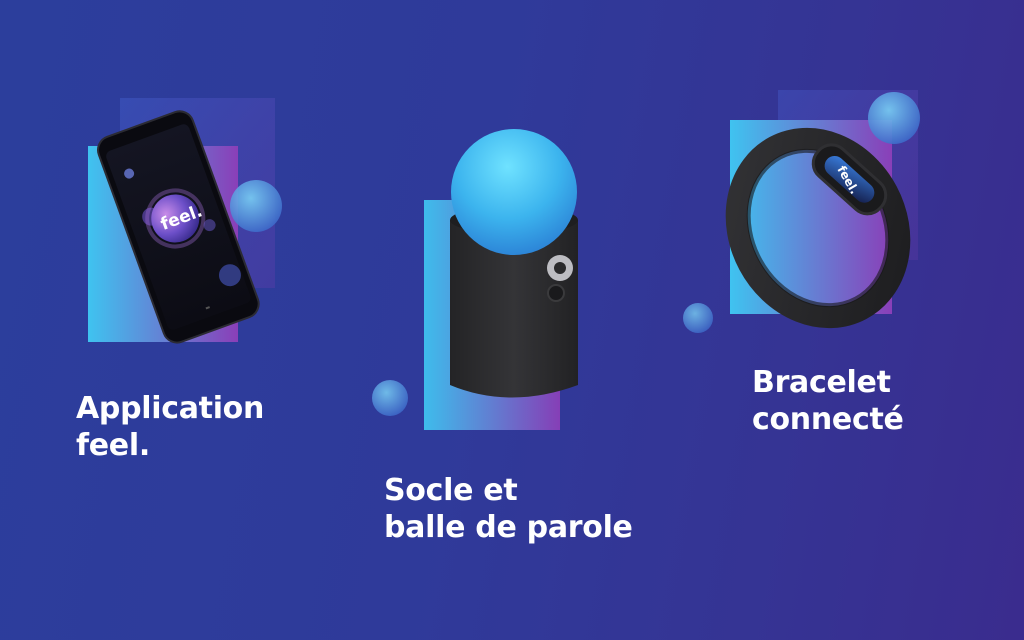 This screenshot has width=1024, height=640. Describe the element at coordinates (170, 408) in the screenshot. I see `caption-line: Application` at that location.